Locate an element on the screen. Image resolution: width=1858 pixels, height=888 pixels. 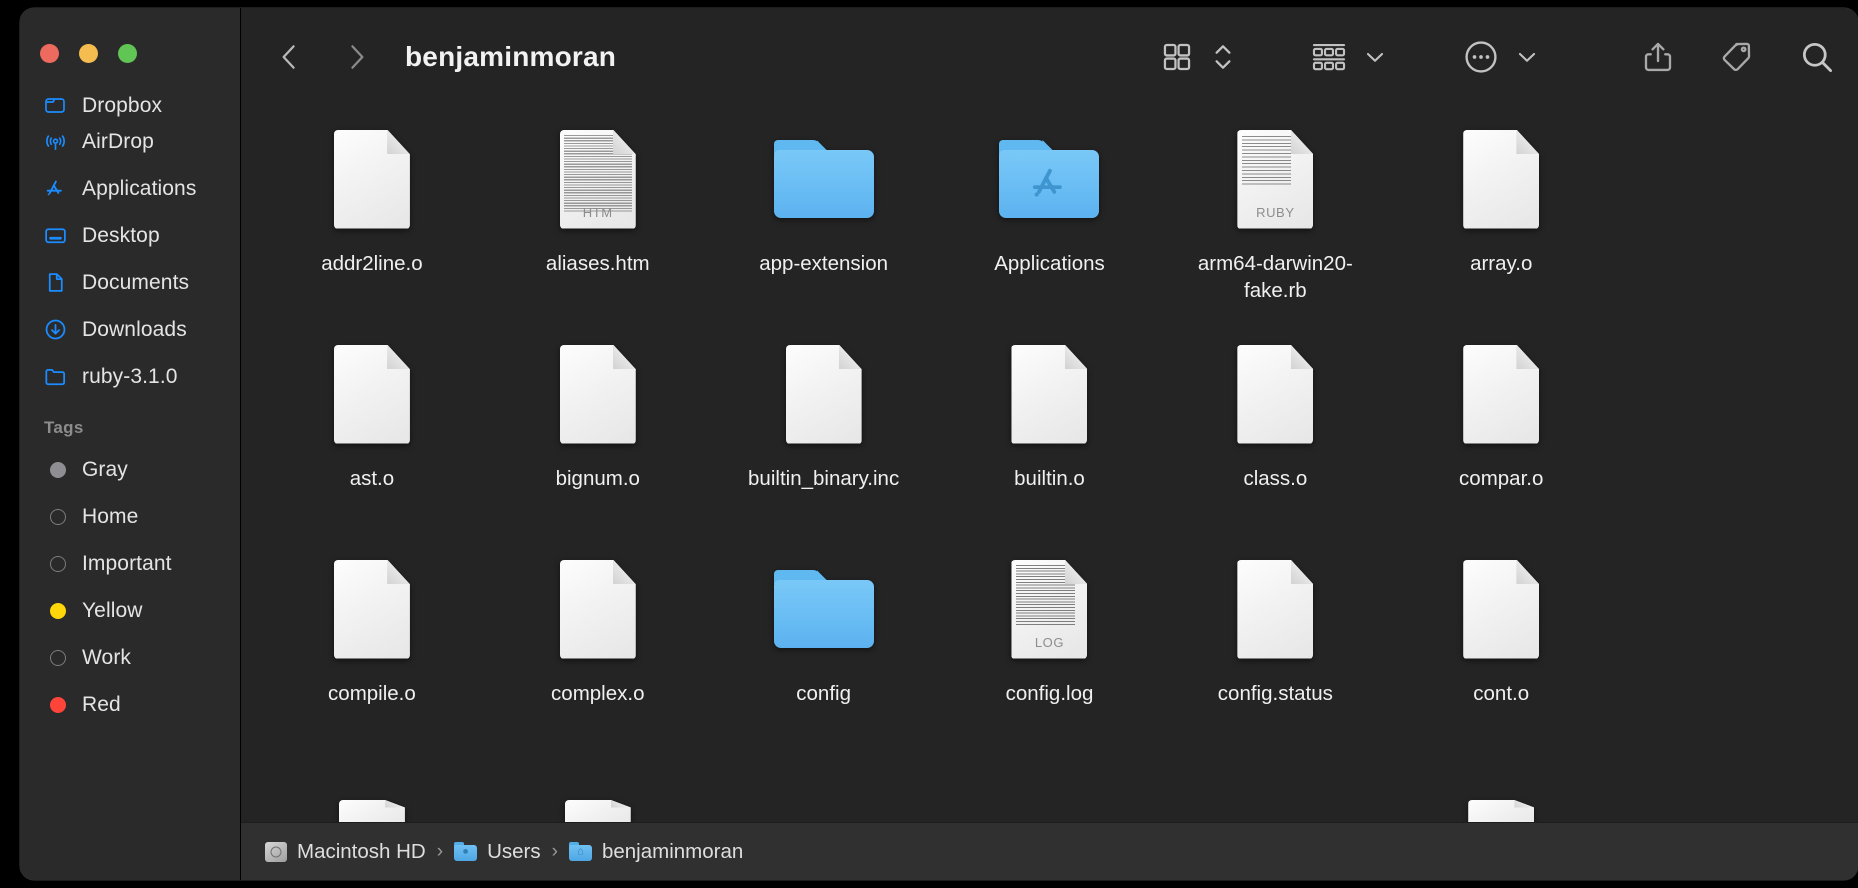
file-type-badge: RUBY is located at coordinates (1275, 212).